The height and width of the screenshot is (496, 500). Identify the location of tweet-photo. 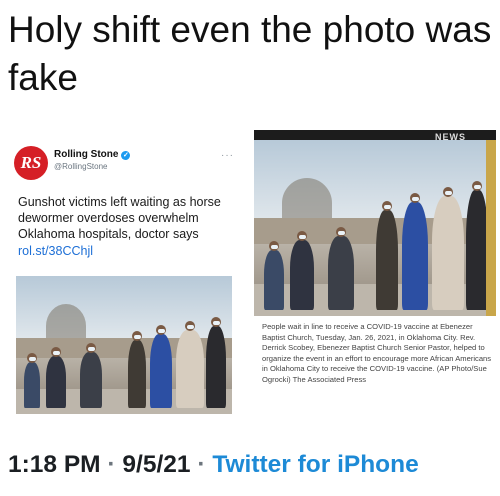
(124, 345).